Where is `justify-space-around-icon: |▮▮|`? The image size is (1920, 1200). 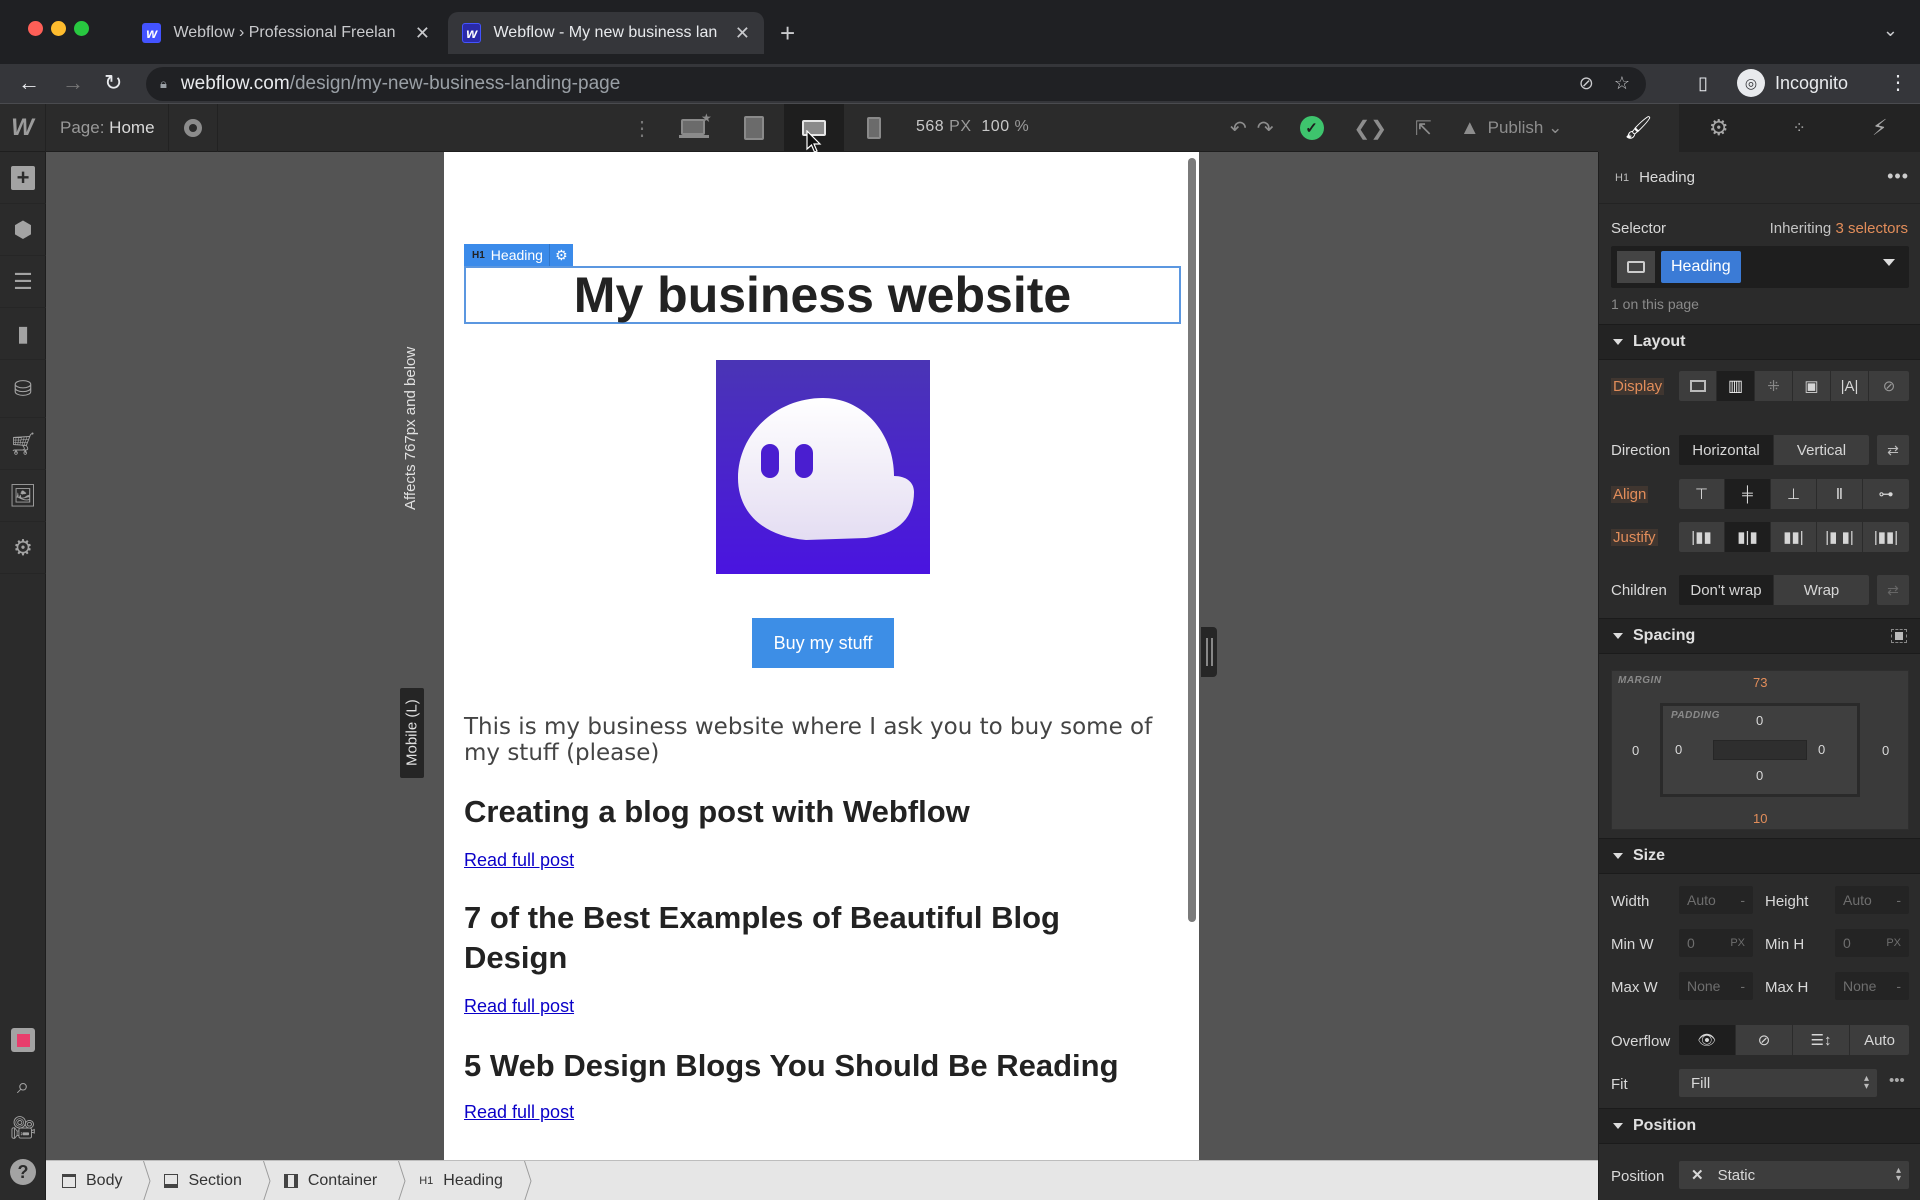
justify-space-around-icon: |▮▮| is located at coordinates (1886, 537).